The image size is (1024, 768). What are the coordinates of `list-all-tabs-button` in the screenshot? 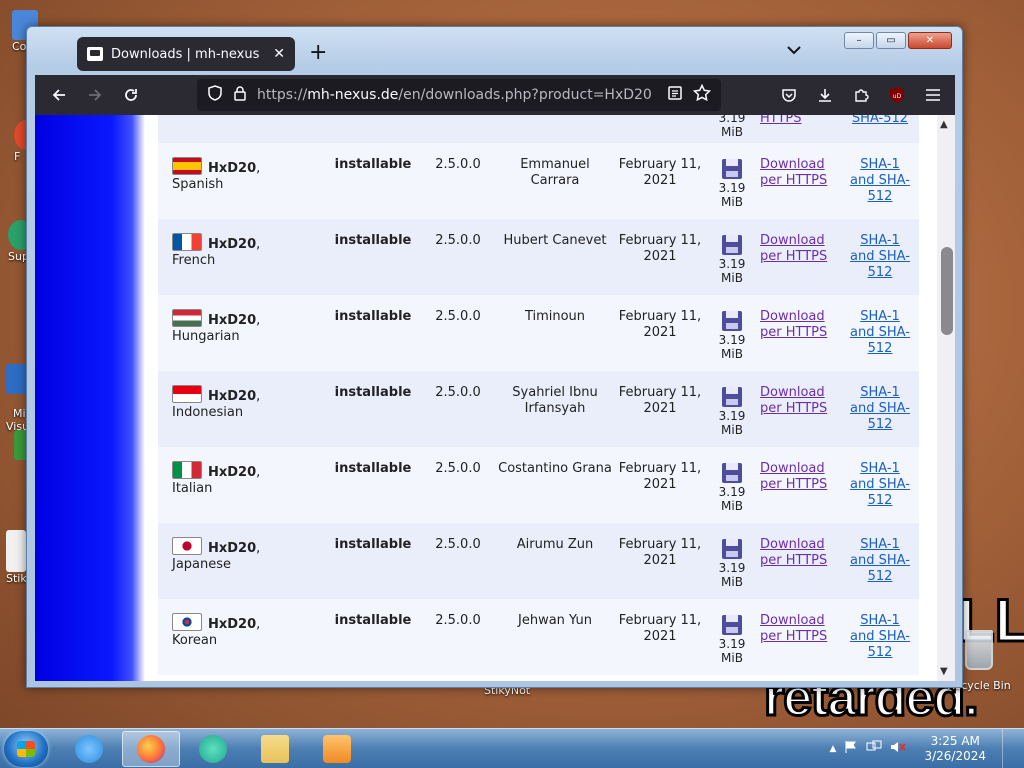 It's located at (794, 51).